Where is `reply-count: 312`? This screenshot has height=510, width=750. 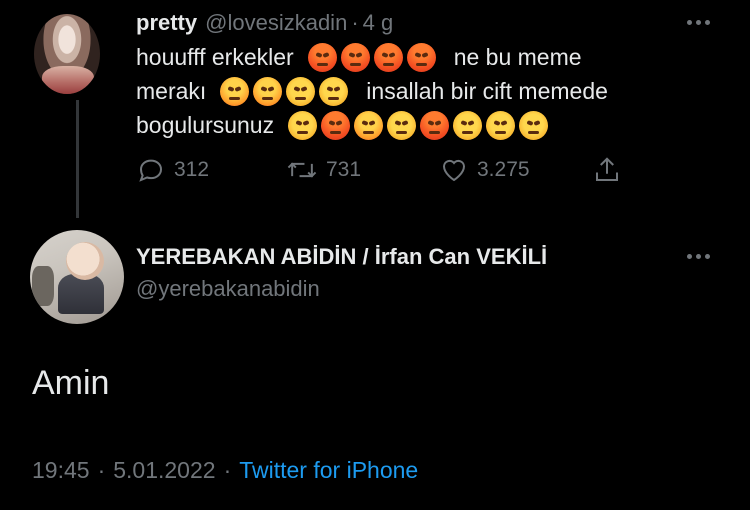 reply-count: 312 is located at coordinates (192, 169).